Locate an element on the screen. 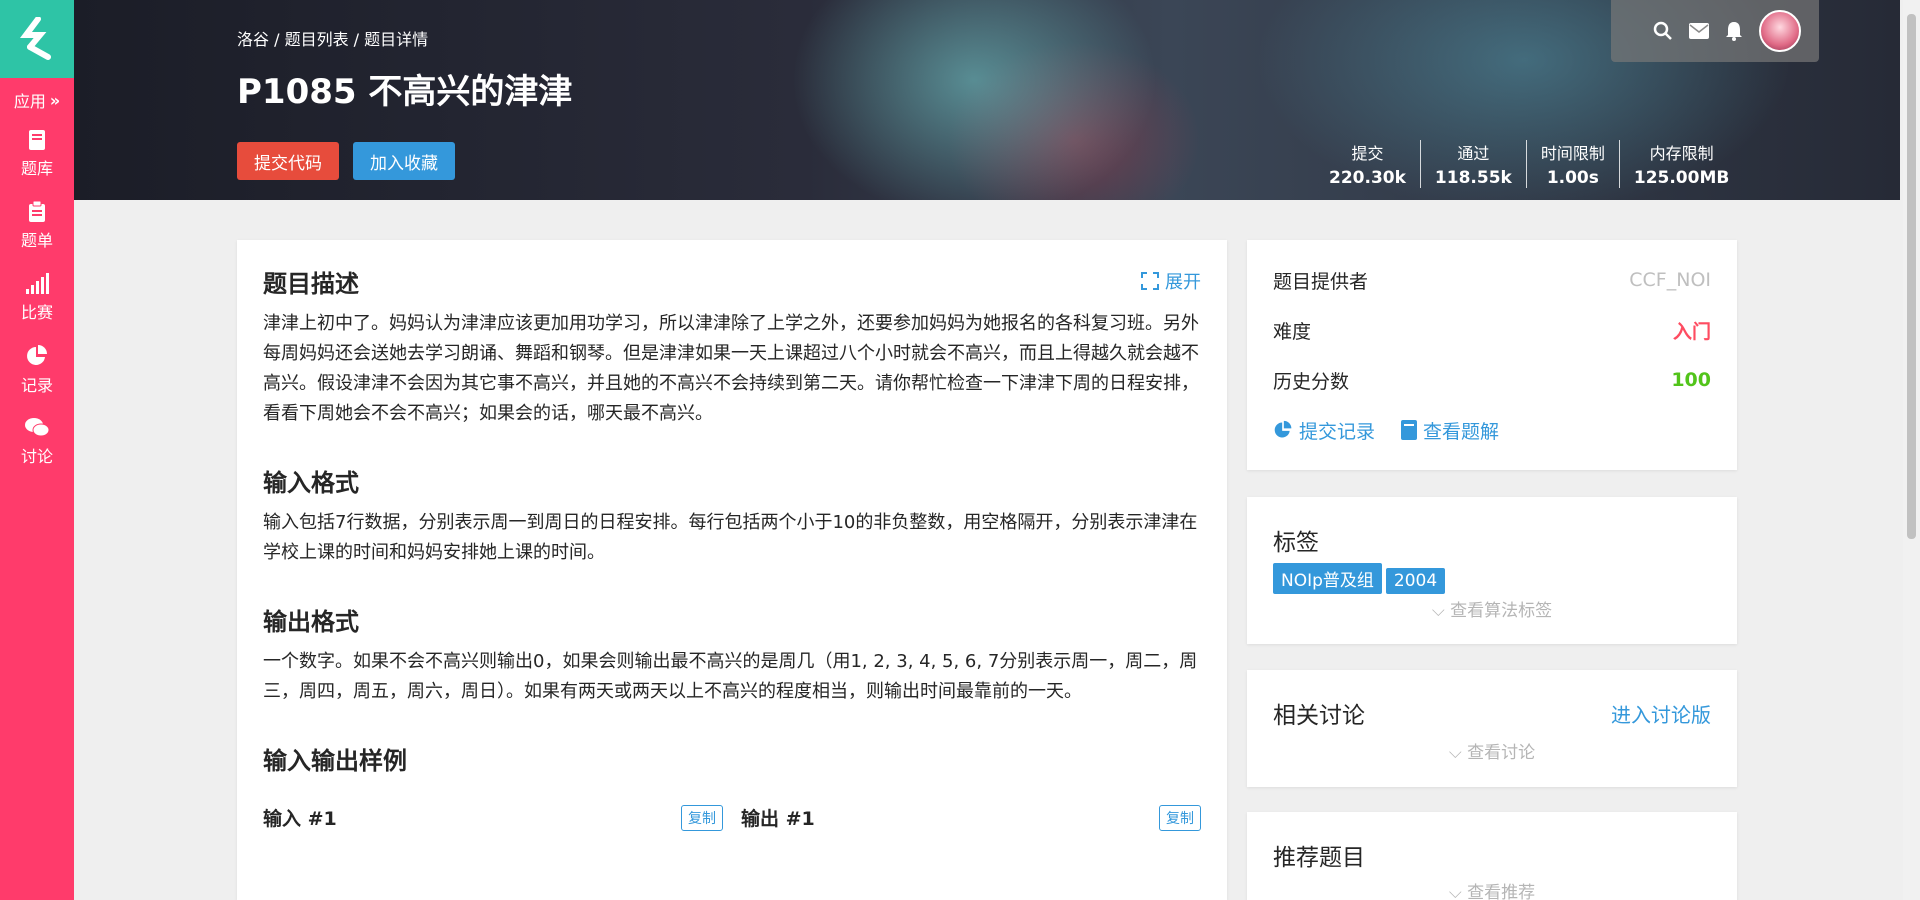  show-algorithm-tags-label: 查看算法标签 is located at coordinates (1501, 611).